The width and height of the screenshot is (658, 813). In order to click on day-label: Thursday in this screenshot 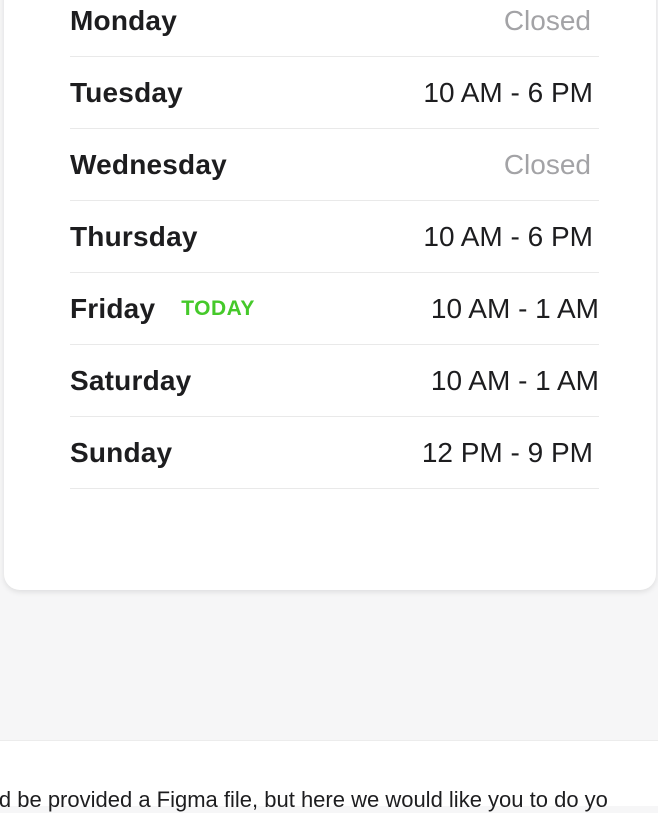, I will do `click(134, 236)`.